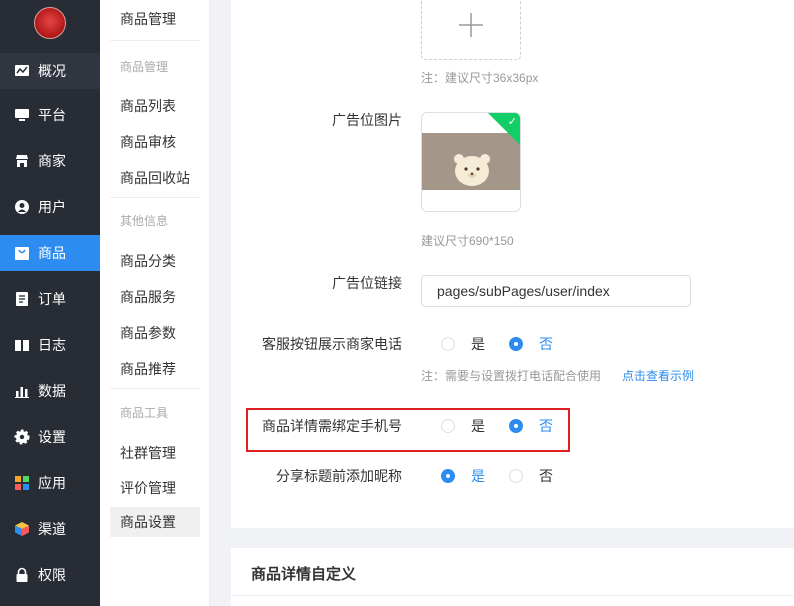  Describe the element at coordinates (22, 299) in the screenshot. I see `order-icon` at that location.